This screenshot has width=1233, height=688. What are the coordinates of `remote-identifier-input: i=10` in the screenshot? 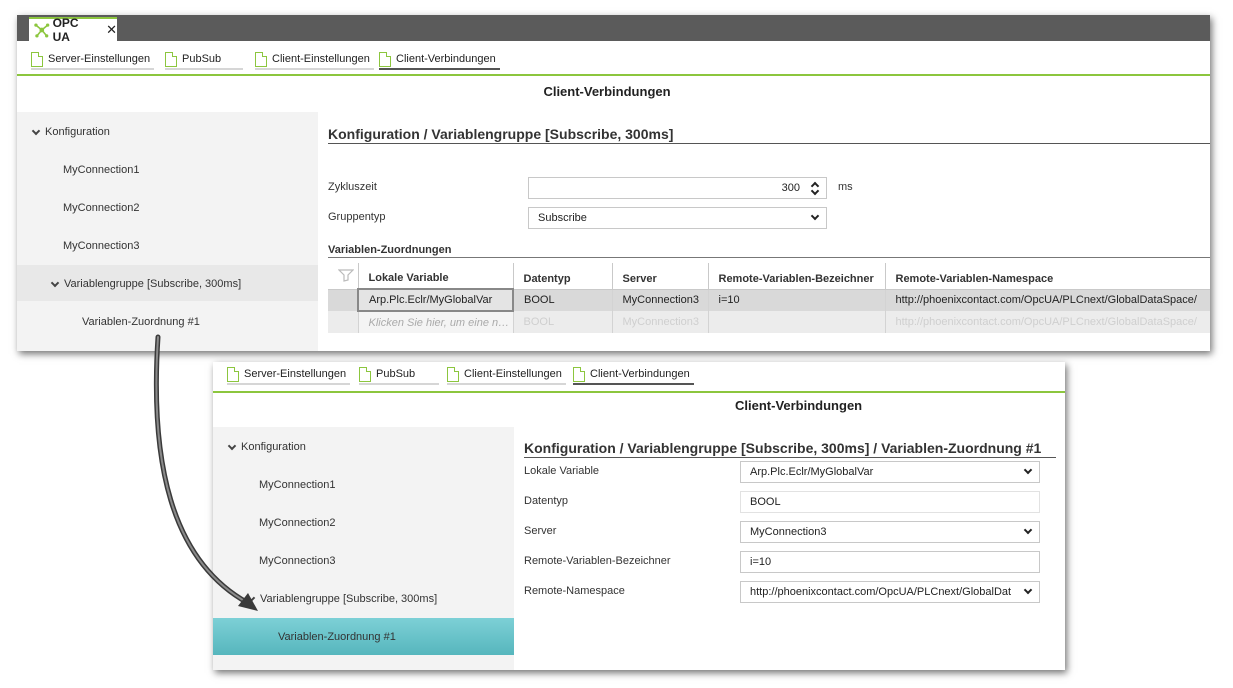 It's located at (890, 562).